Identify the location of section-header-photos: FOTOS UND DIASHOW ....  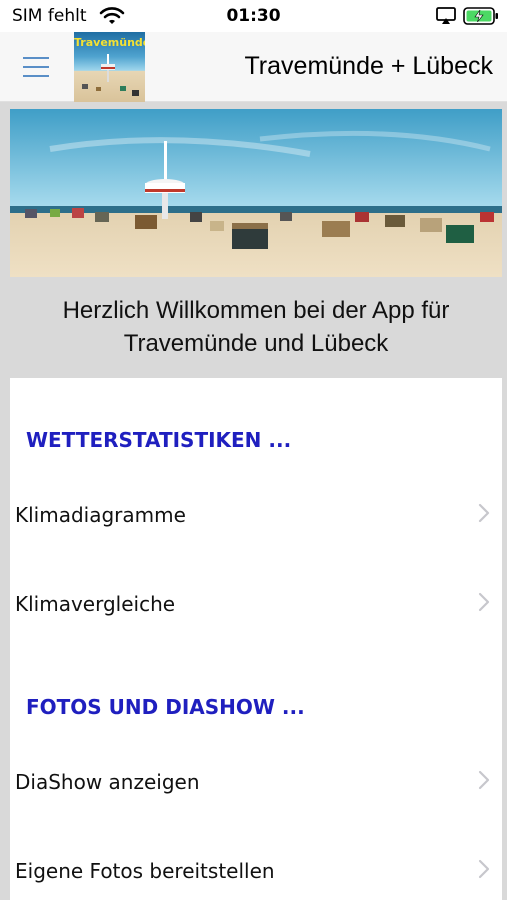
(165, 707).